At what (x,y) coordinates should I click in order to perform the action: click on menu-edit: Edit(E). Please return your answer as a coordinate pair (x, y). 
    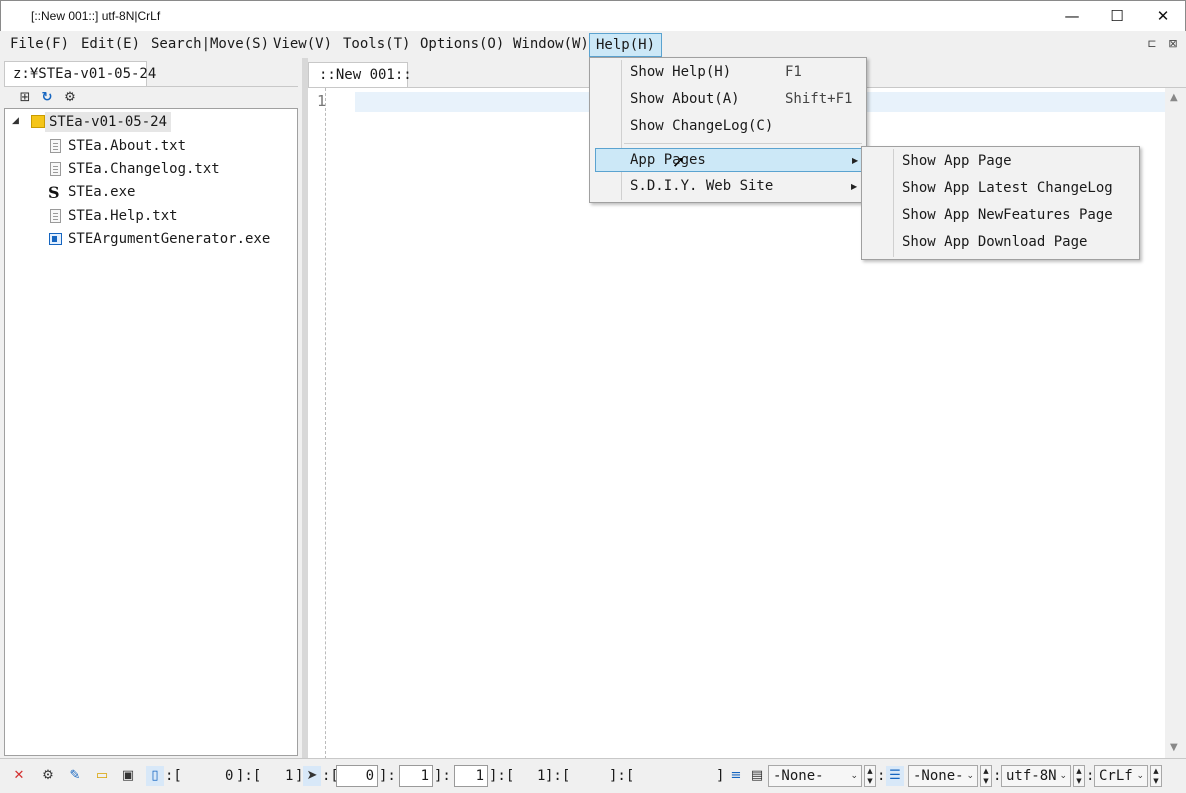
    Looking at the image, I should click on (110, 45).